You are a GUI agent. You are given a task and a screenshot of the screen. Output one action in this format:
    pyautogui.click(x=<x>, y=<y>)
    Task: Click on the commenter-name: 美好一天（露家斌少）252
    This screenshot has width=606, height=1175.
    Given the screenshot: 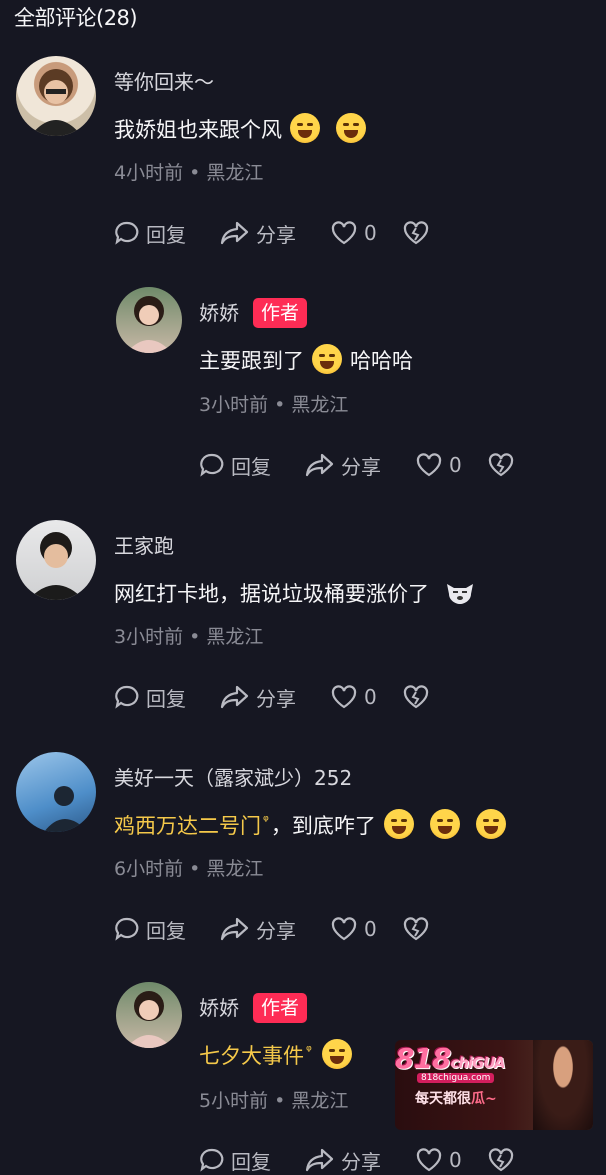 What is the action you would take?
    pyautogui.click(x=233, y=776)
    